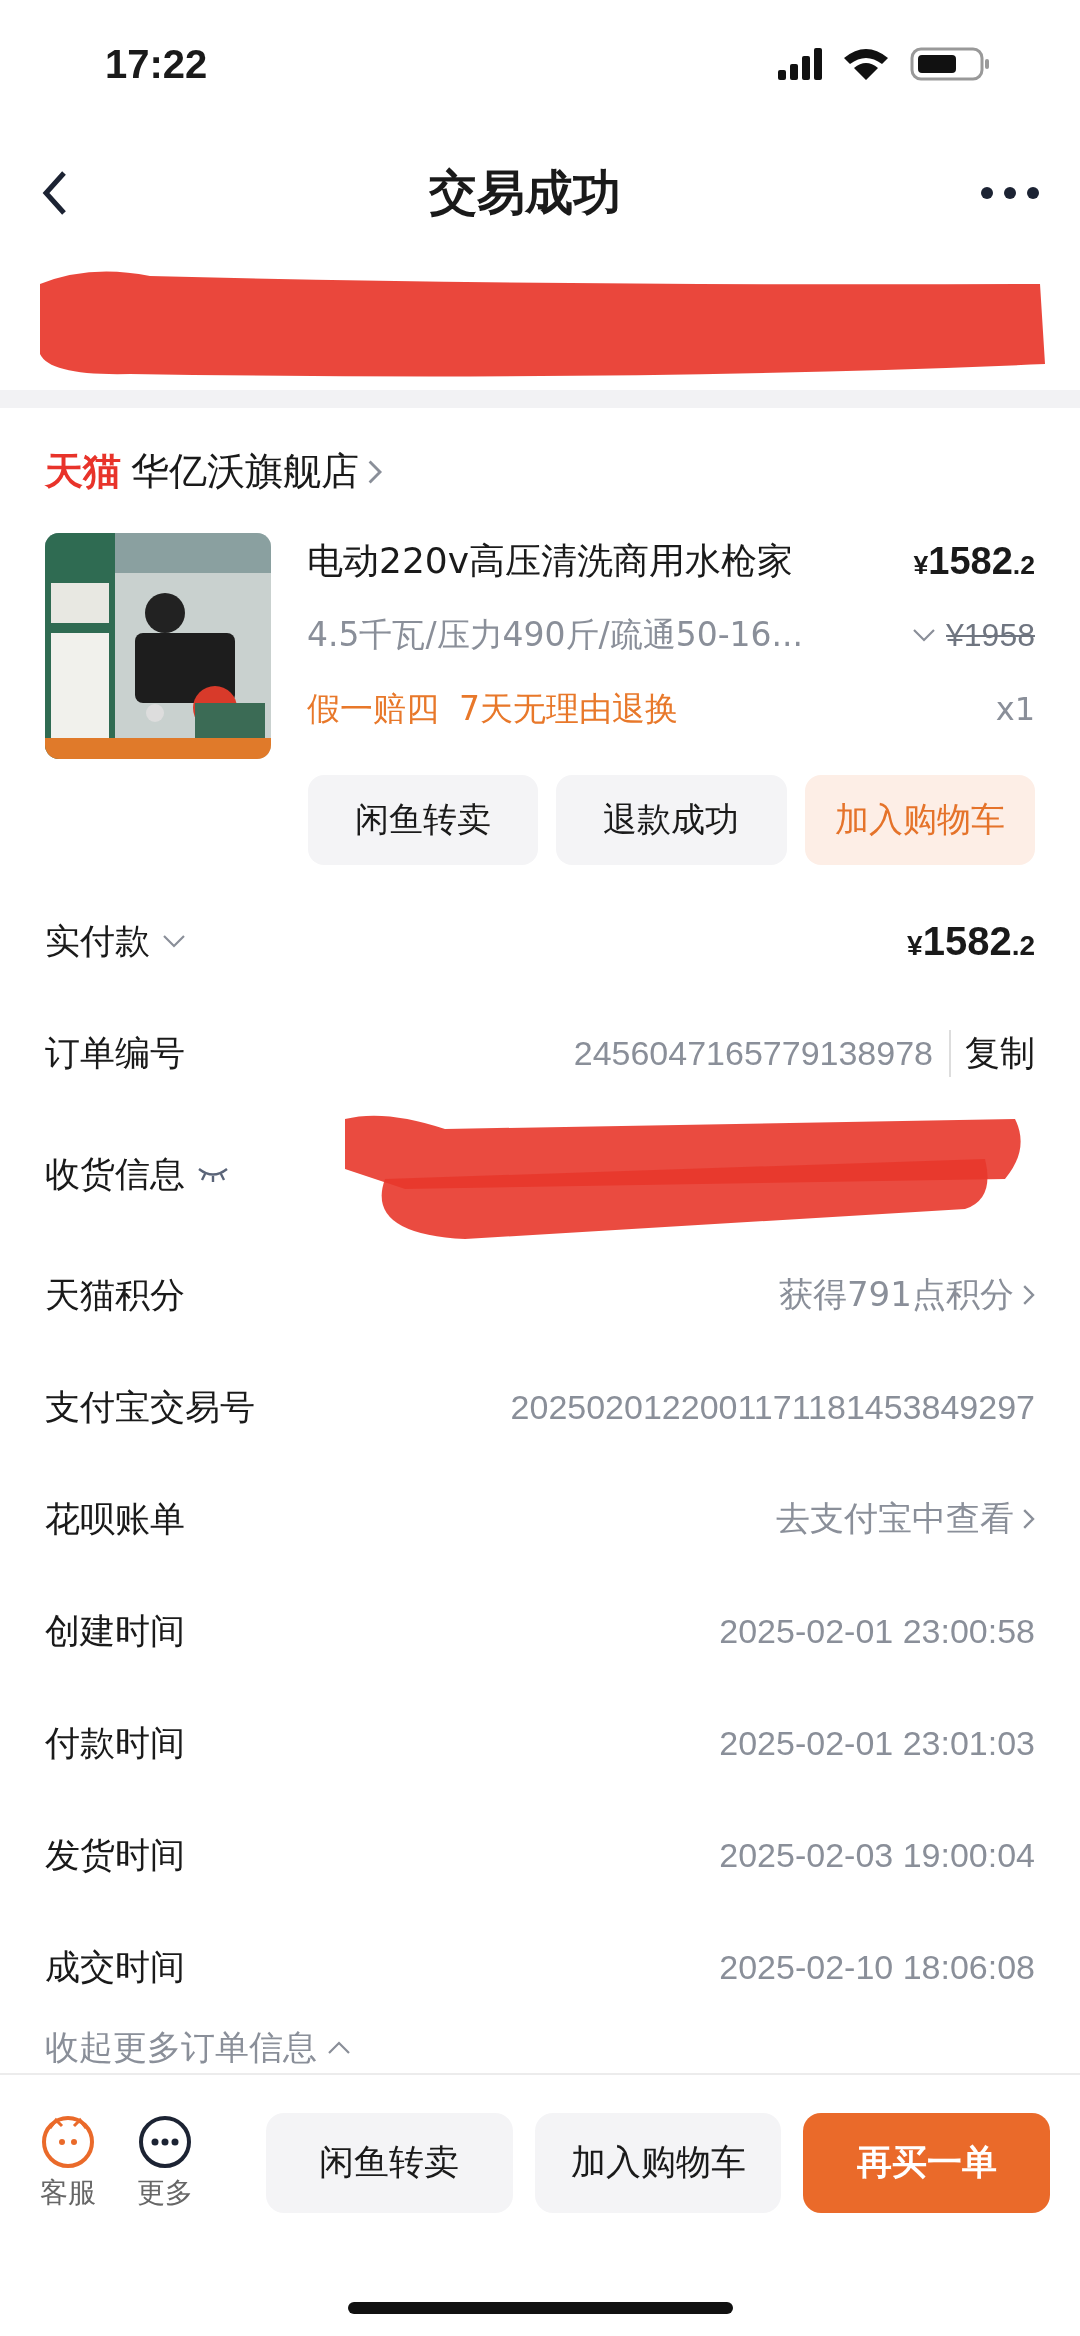 Image resolution: width=1080 pixels, height=2336 pixels. Describe the element at coordinates (115, 1967) in the screenshot. I see `row-label: 成交时间` at that location.